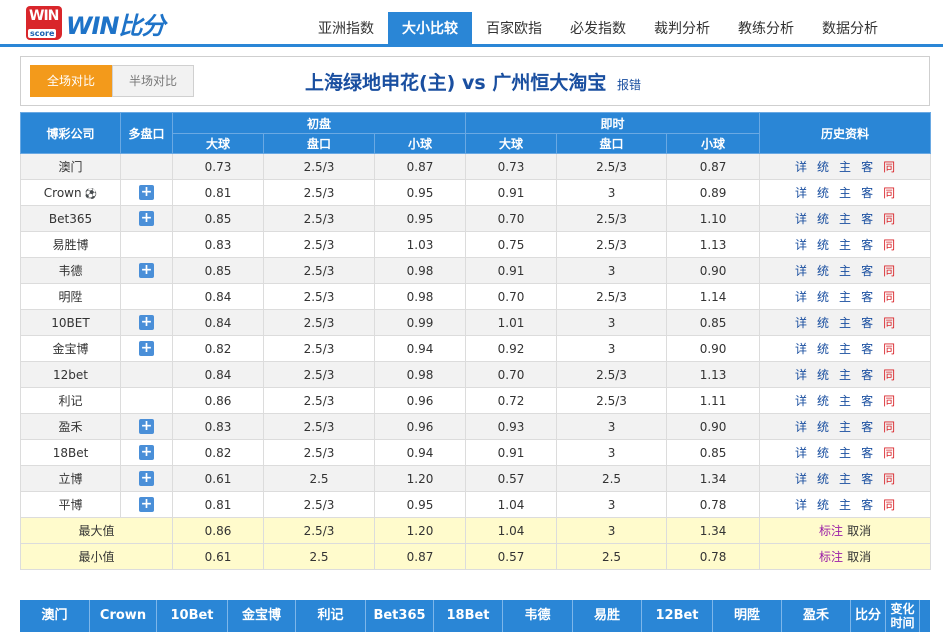 The image size is (943, 632). I want to click on company-cell: Bet365, so click(70, 218).